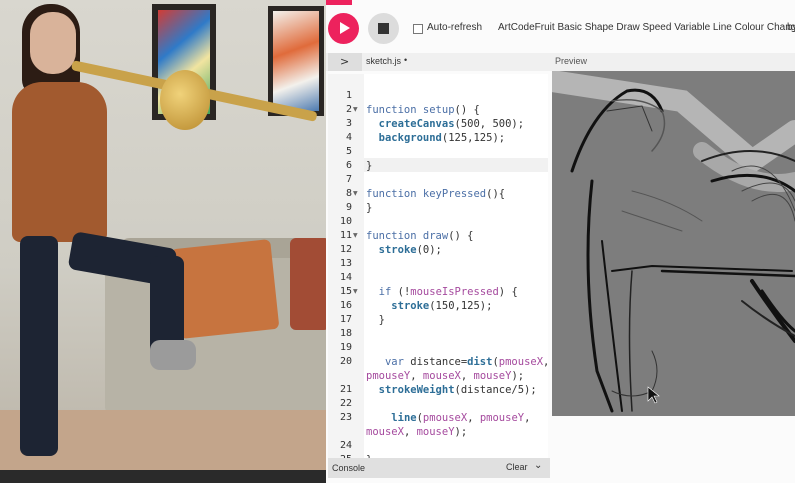  What do you see at coordinates (416, 124) in the screenshot?
I see `code-builtin: createCanvas` at bounding box center [416, 124].